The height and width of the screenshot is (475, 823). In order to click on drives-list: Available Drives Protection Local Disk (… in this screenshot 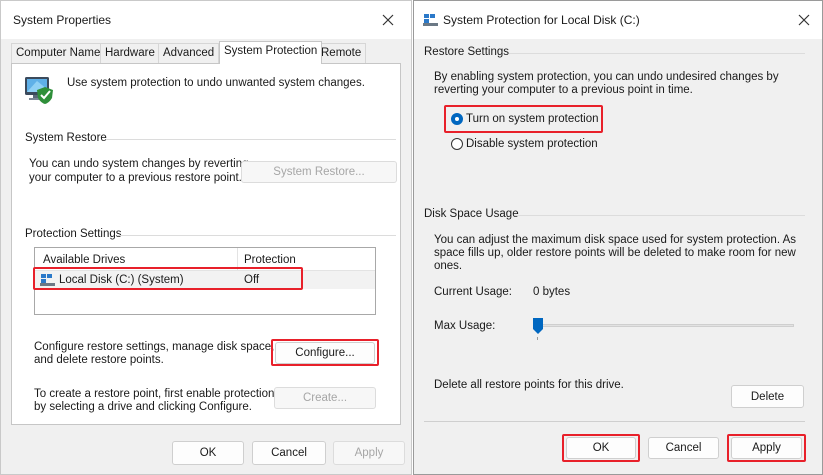, I will do `click(205, 281)`.